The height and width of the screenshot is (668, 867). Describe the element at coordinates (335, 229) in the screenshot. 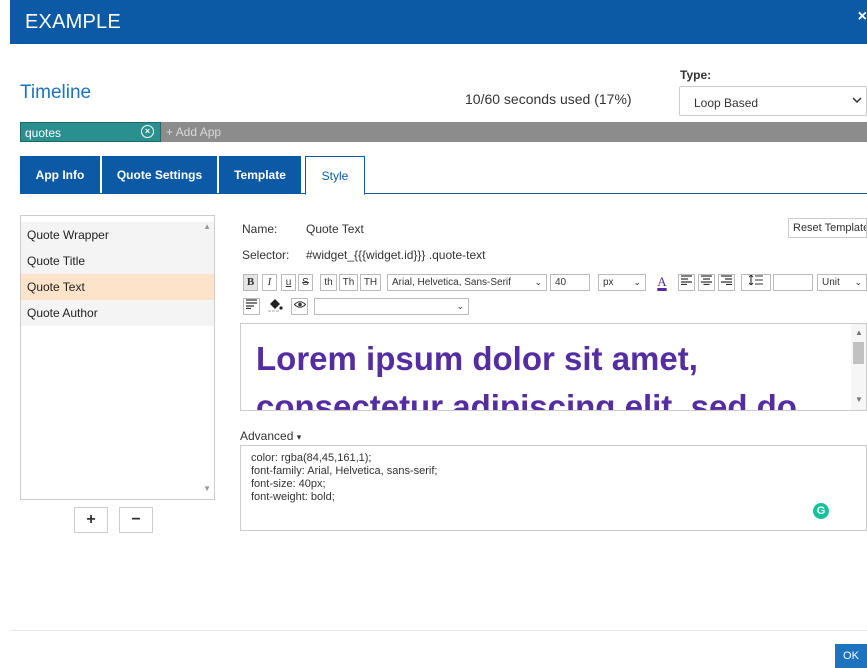

I see `name-value: Quote Text` at that location.